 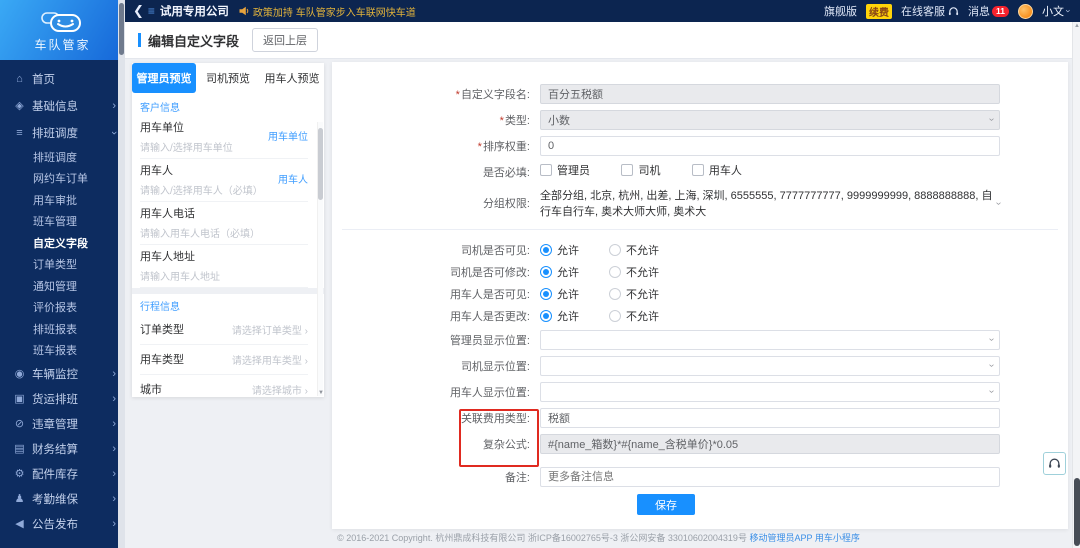 What do you see at coordinates (62, 222) in the screenshot?
I see `sidebar-sub-shuttle-management: 班车管理` at bounding box center [62, 222].